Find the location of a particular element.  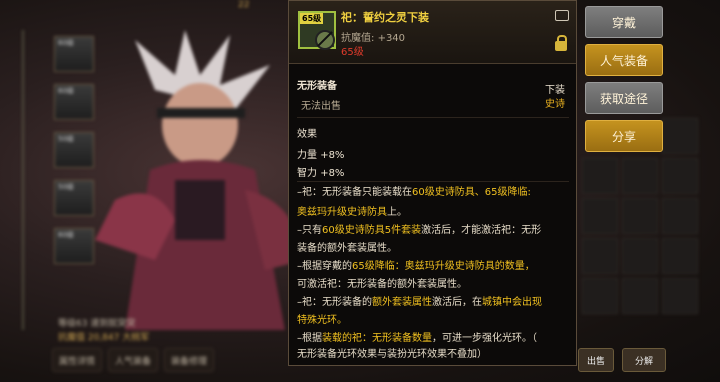

desc-highlight: 装载的祀：无形装备数量 is located at coordinates (377, 338).